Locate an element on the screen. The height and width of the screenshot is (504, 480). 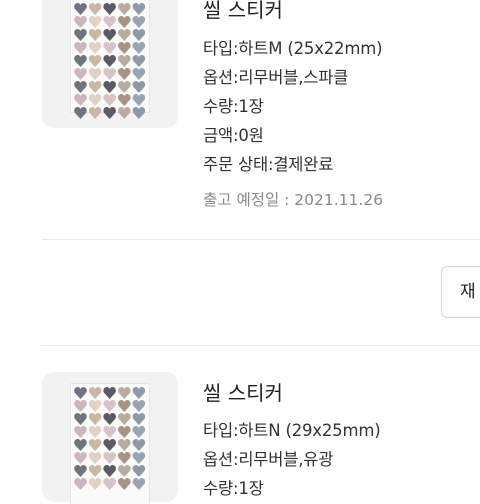
option-finish: 옵션:리무버블,유광 is located at coordinates (268, 459).